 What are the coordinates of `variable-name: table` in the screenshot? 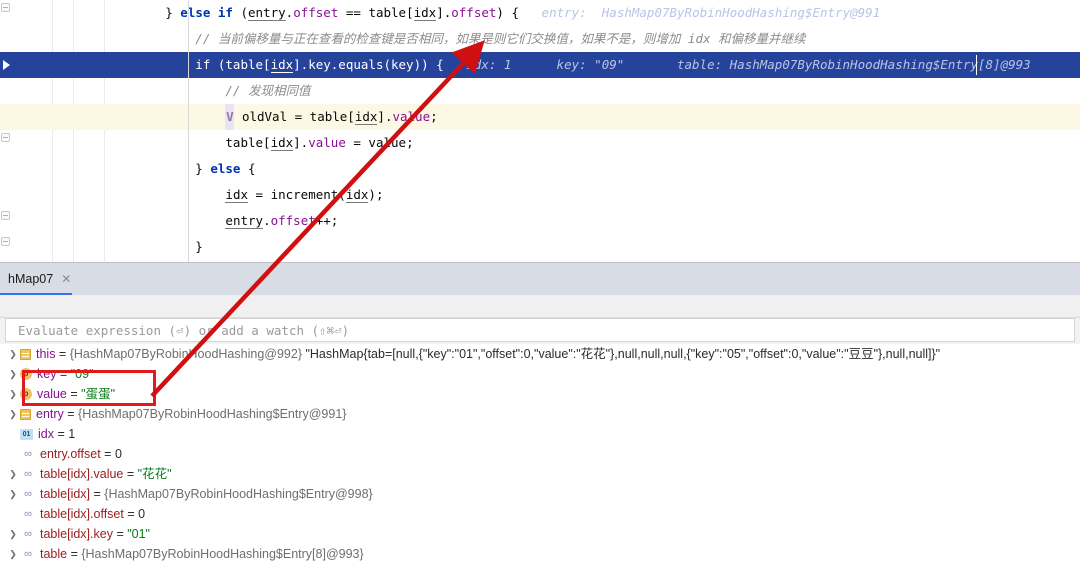 It's located at (54, 554).